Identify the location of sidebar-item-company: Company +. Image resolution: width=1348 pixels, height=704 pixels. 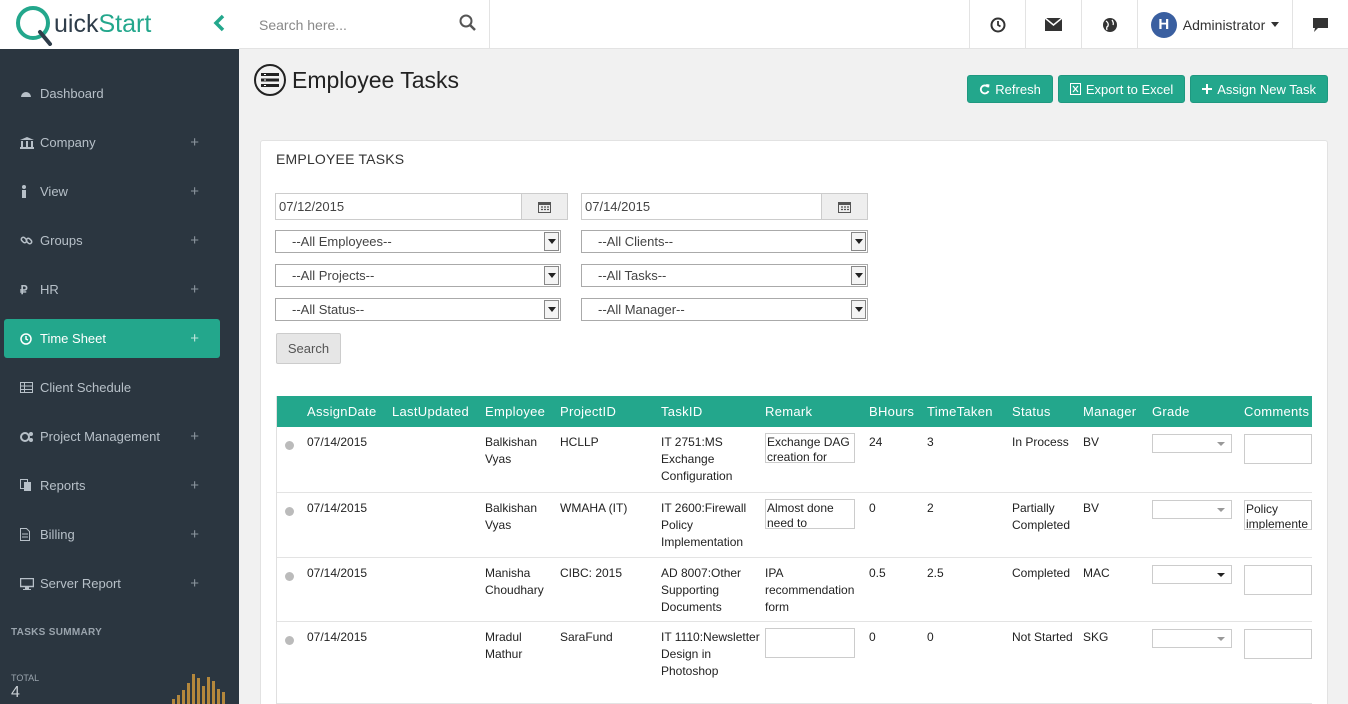
(119, 142).